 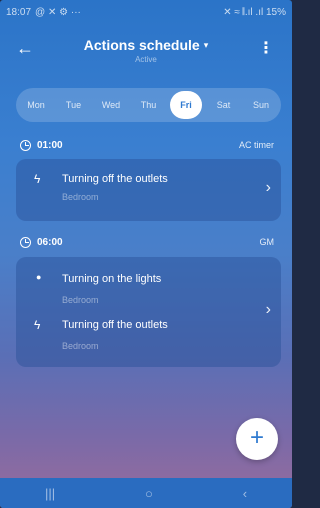 I want to click on app-header: ← Actions schedule ▾ Active ⋮, so click(x=146, y=54).